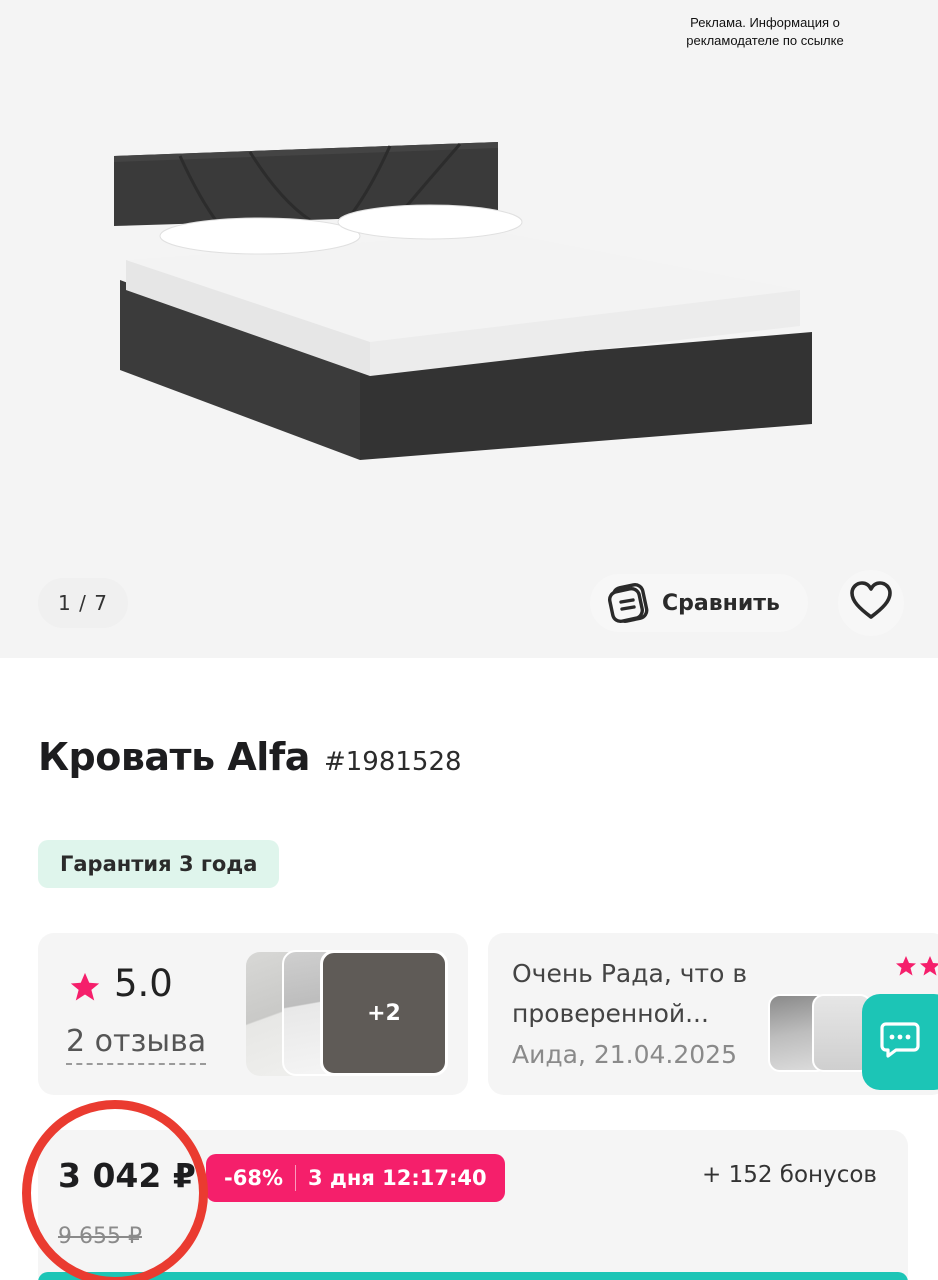 The width and height of the screenshot is (938, 1280). I want to click on favorite-button, so click(871, 603).